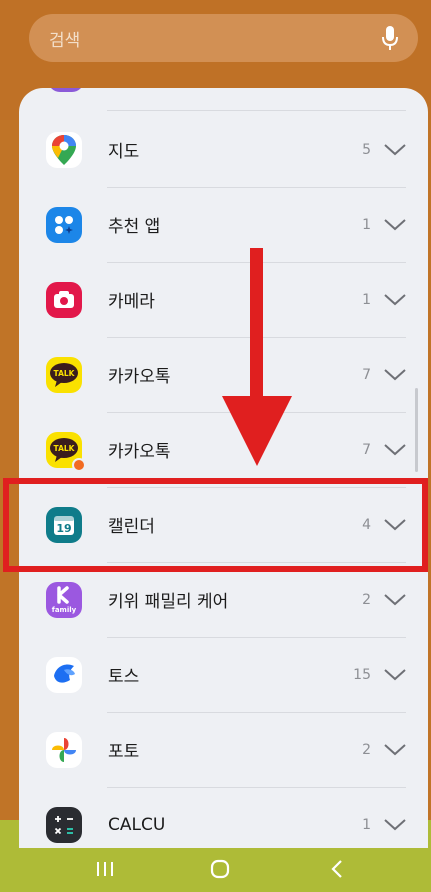 The image size is (431, 892). Describe the element at coordinates (223, 674) in the screenshot. I see `list-item-toss: 토스 15` at that location.